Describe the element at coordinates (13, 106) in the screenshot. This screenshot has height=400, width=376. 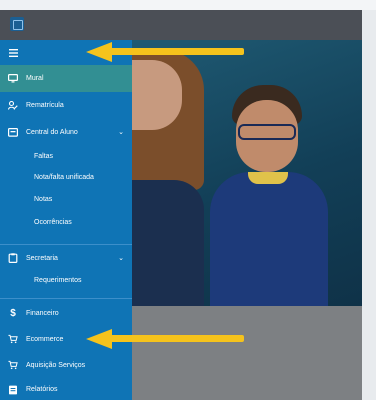
I see `user-edit-icon` at that location.